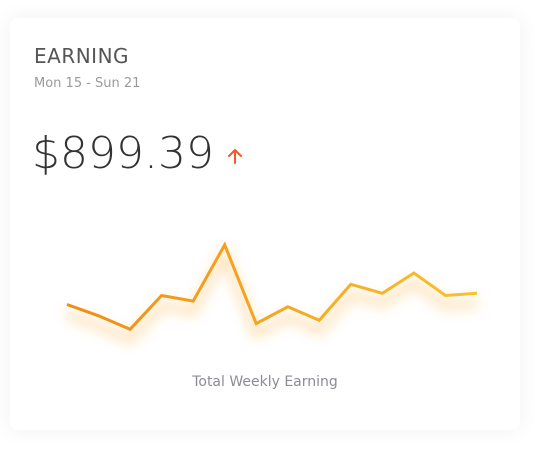 The height and width of the screenshot is (473, 535). What do you see at coordinates (235, 156) in the screenshot?
I see `arrow-up-icon` at bounding box center [235, 156].